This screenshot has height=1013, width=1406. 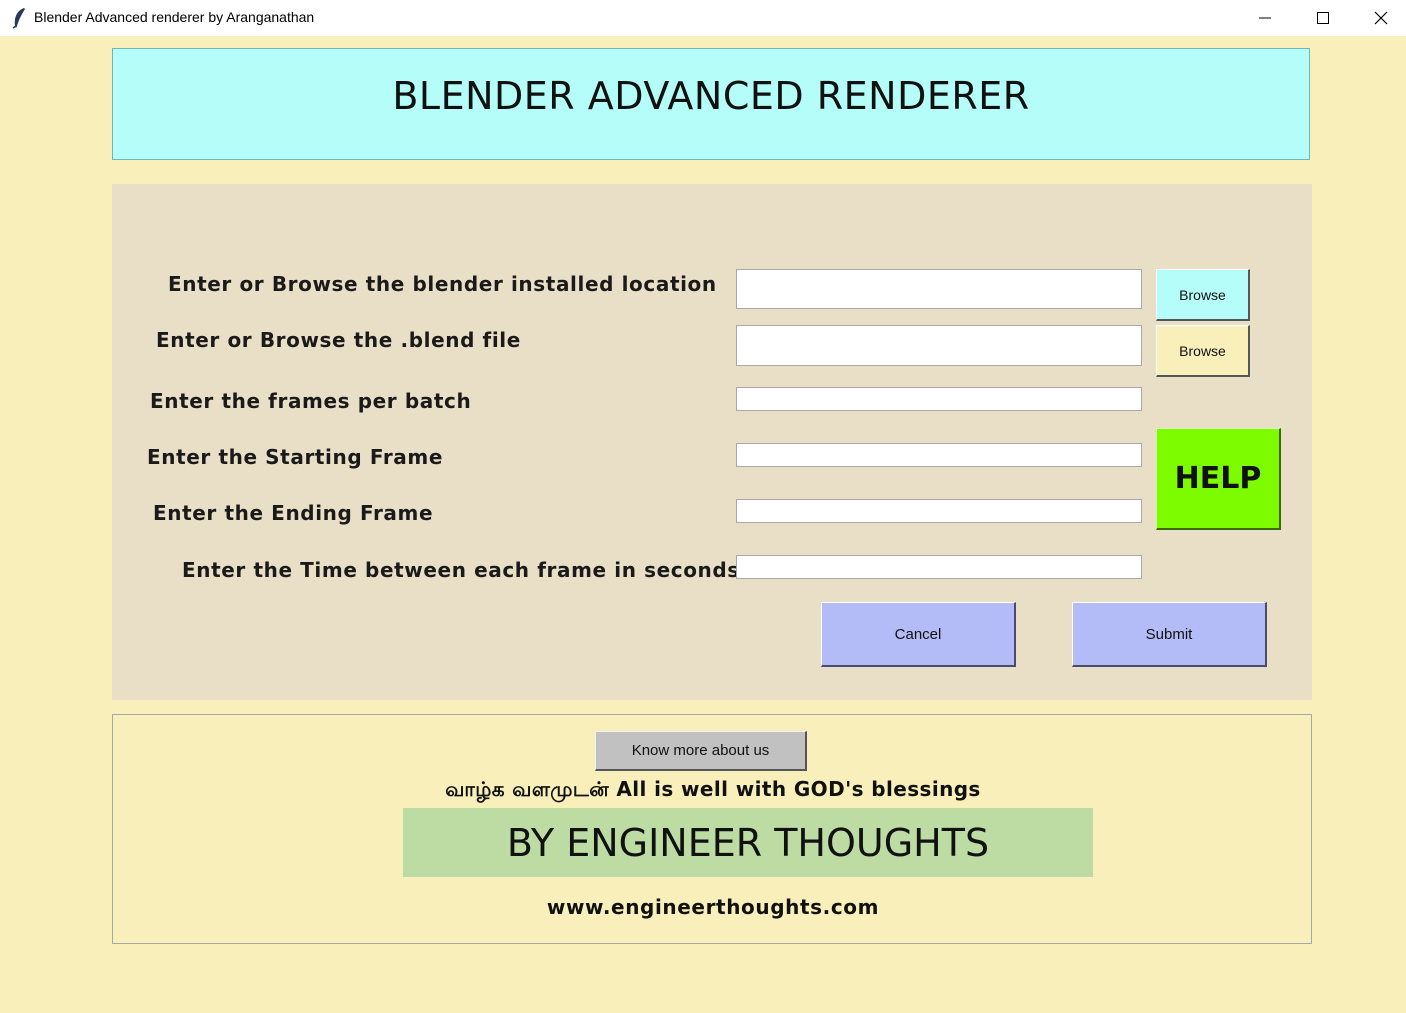 I want to click on brand-text: BY ENGINEER THOUGHTS, so click(x=748, y=842).